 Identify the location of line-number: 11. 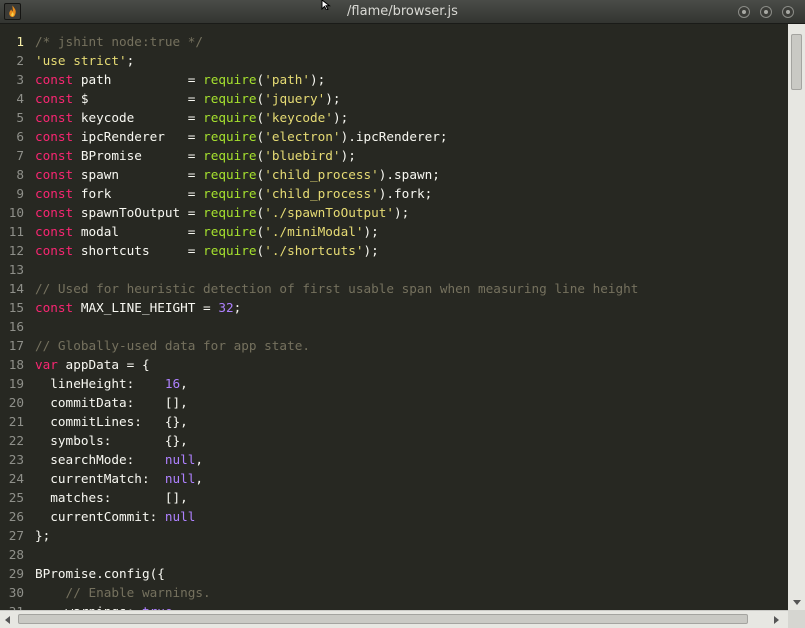
(16, 231).